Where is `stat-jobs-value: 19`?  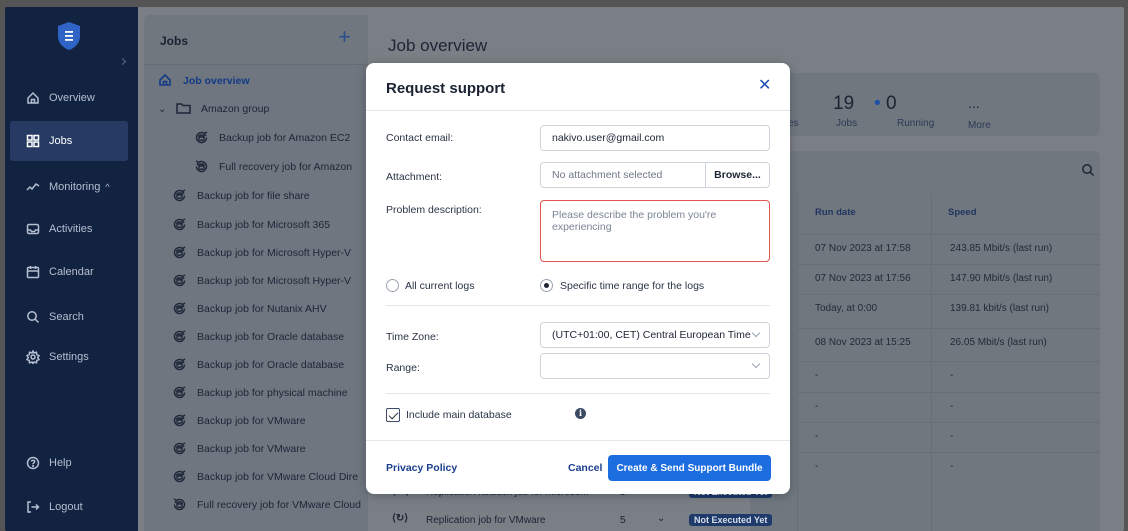 stat-jobs-value: 19 is located at coordinates (844, 103).